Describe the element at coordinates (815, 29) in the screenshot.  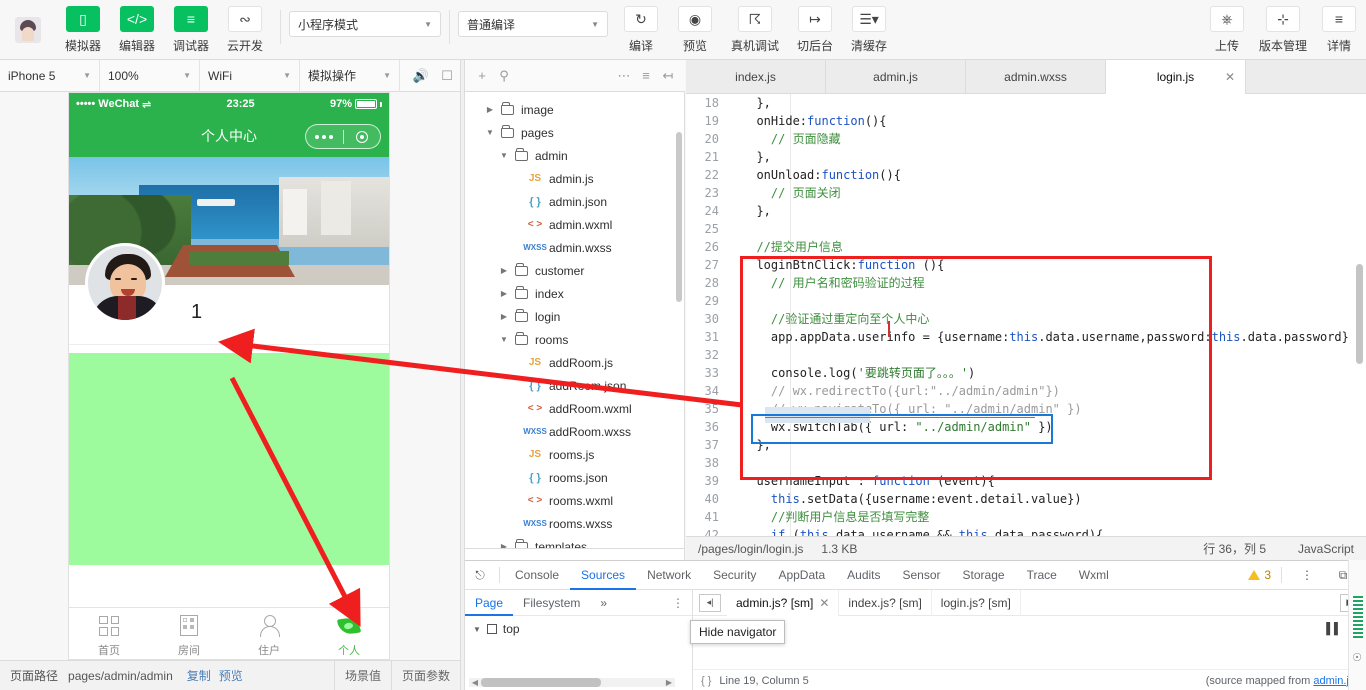
I see `background-button: ↦ 切后台` at that location.